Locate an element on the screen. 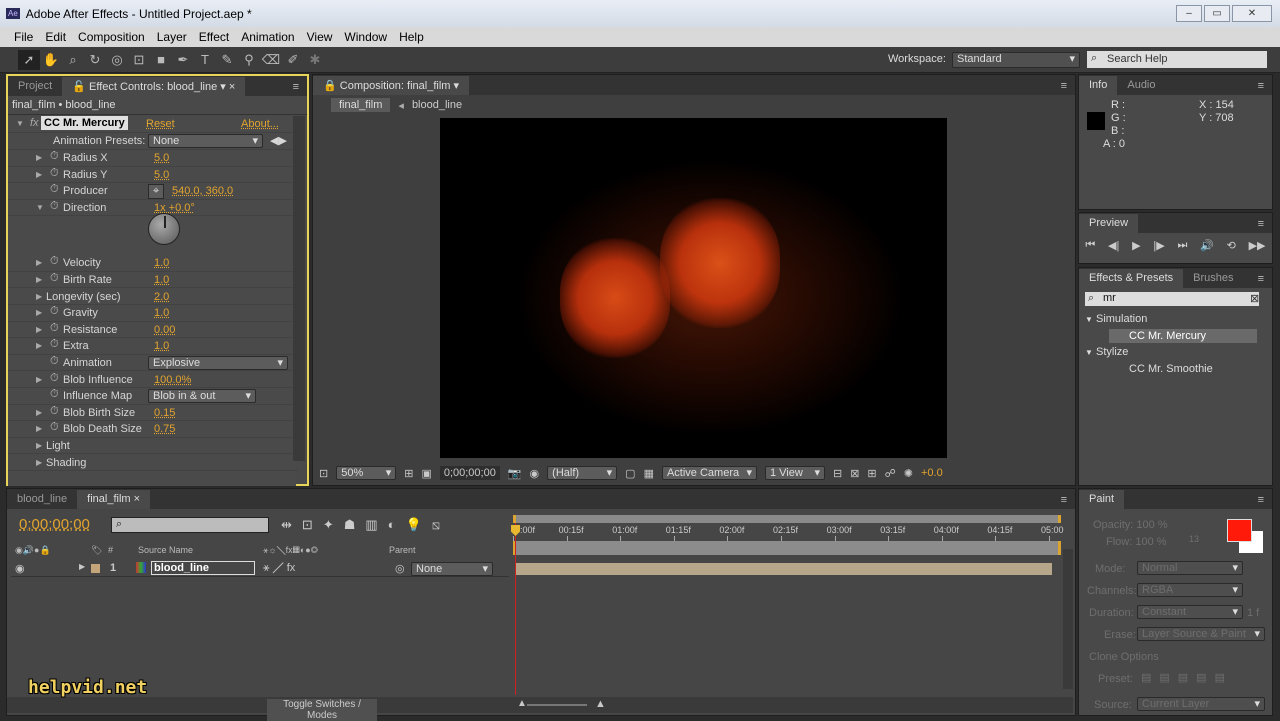 This screenshot has width=1280, height=721. search-help-input: Search Help is located at coordinates (1177, 59).